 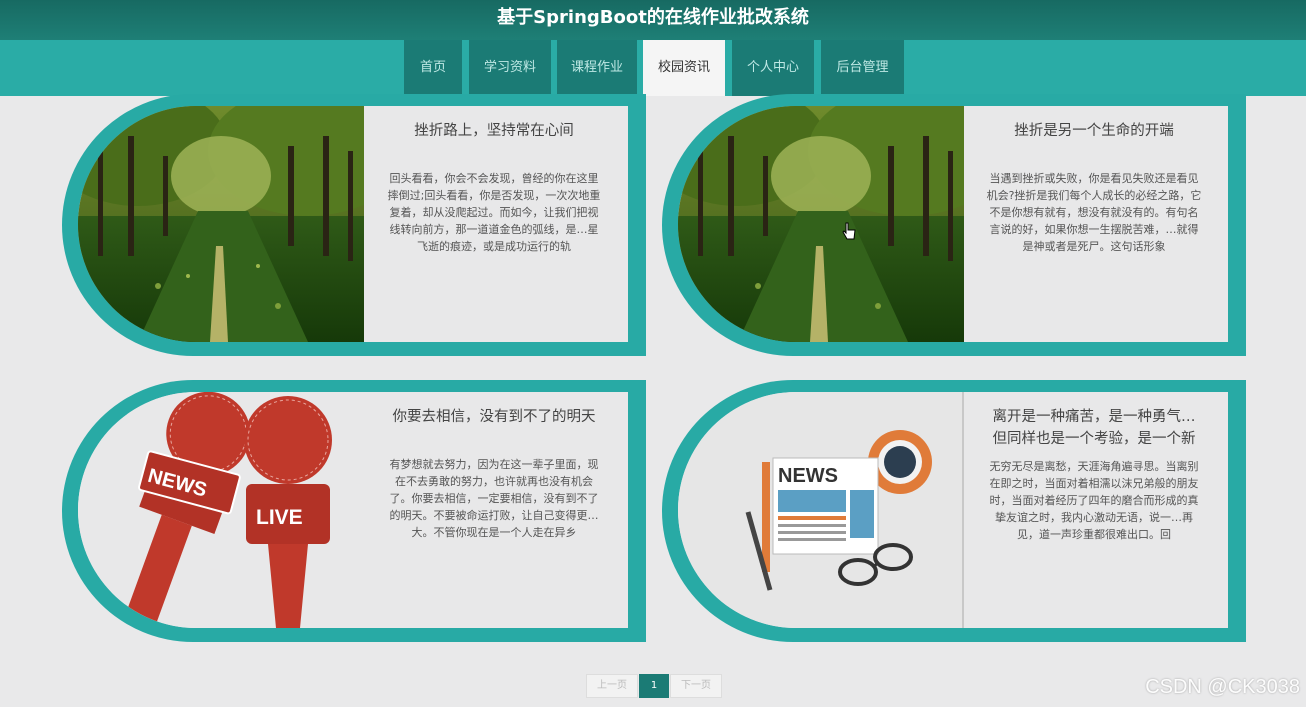 I want to click on main-nav: 首页 学习资料 课程作业 校园资讯 个人中心 后台管理, so click(x=653, y=68).